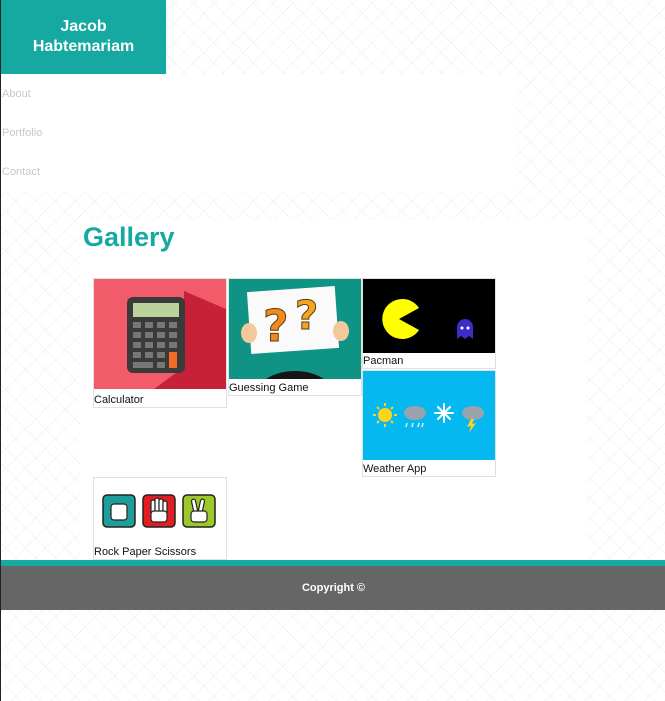 The width and height of the screenshot is (665, 701). I want to click on gallery-title: Gallery, so click(129, 237).